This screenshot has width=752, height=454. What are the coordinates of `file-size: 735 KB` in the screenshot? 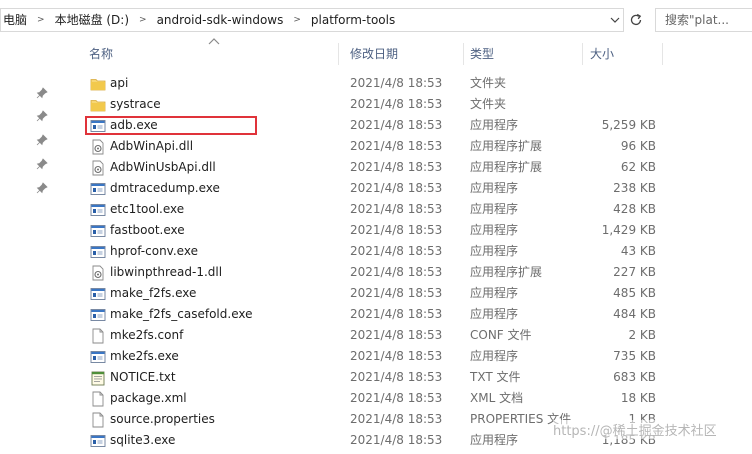 It's located at (634, 356).